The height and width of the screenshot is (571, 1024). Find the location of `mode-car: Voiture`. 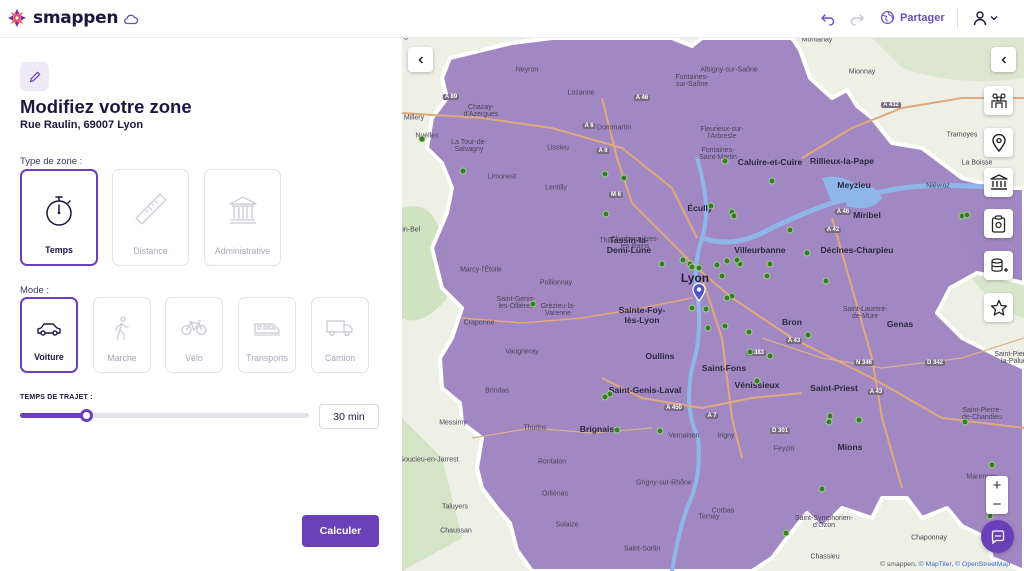

mode-car: Voiture is located at coordinates (49, 335).